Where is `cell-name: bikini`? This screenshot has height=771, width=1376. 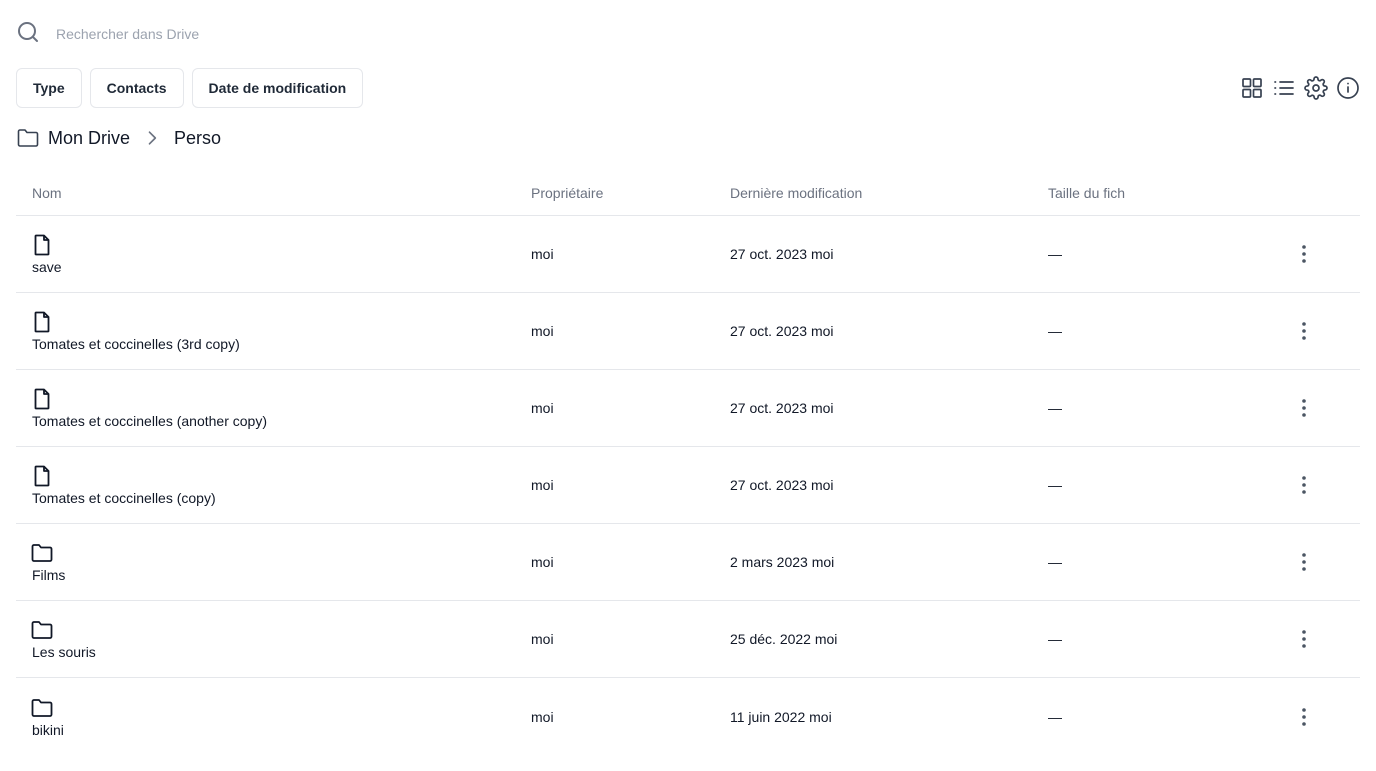
cell-name: bikini is located at coordinates (273, 717).